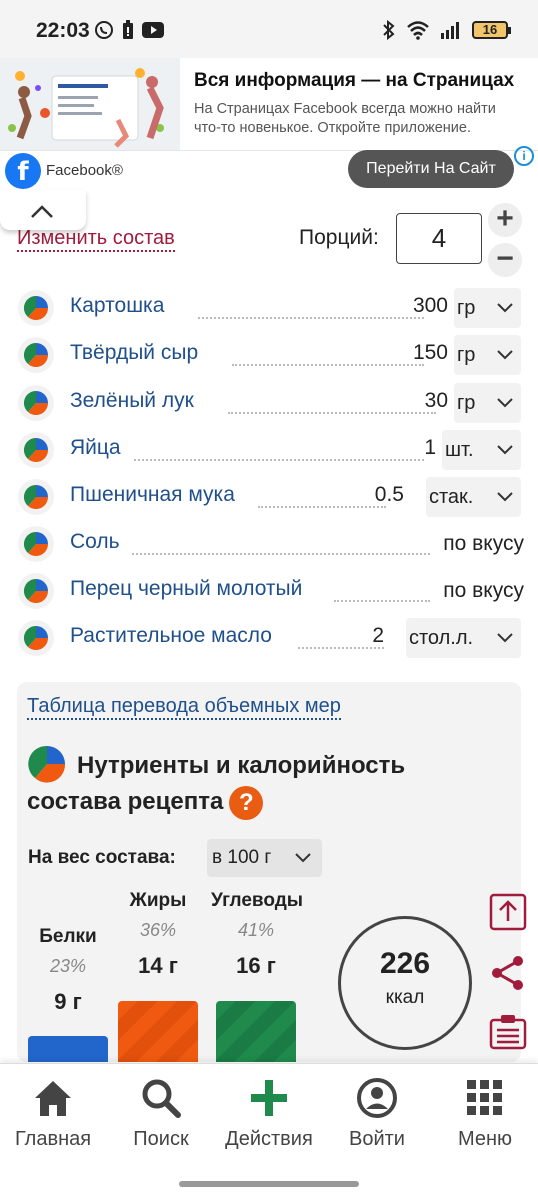 This screenshot has width=538, height=1200. I want to click on share-icon, so click(507, 973).